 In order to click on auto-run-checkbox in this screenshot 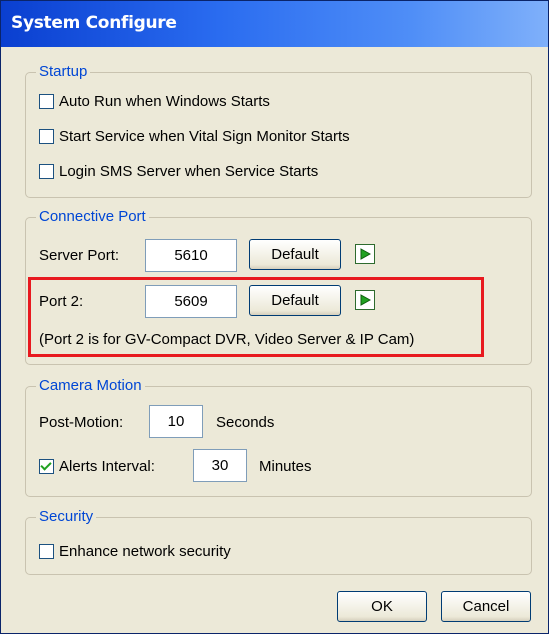, I will do `click(46, 101)`.